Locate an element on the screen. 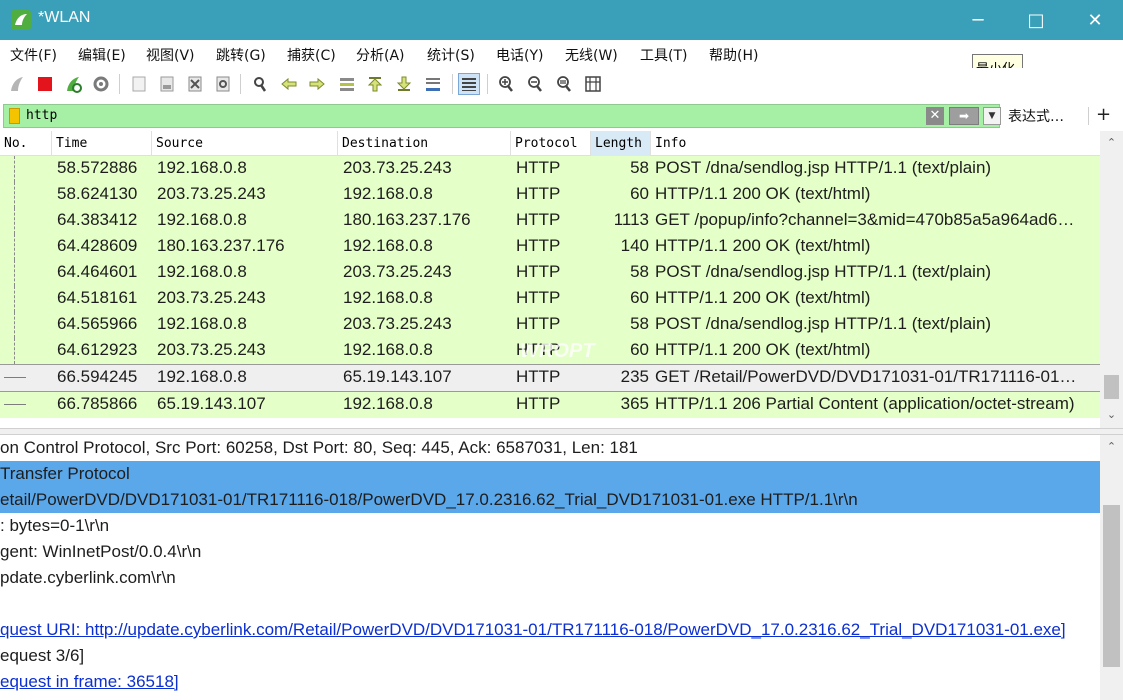 The width and height of the screenshot is (1123, 700). reload-file-icon is located at coordinates (223, 84).